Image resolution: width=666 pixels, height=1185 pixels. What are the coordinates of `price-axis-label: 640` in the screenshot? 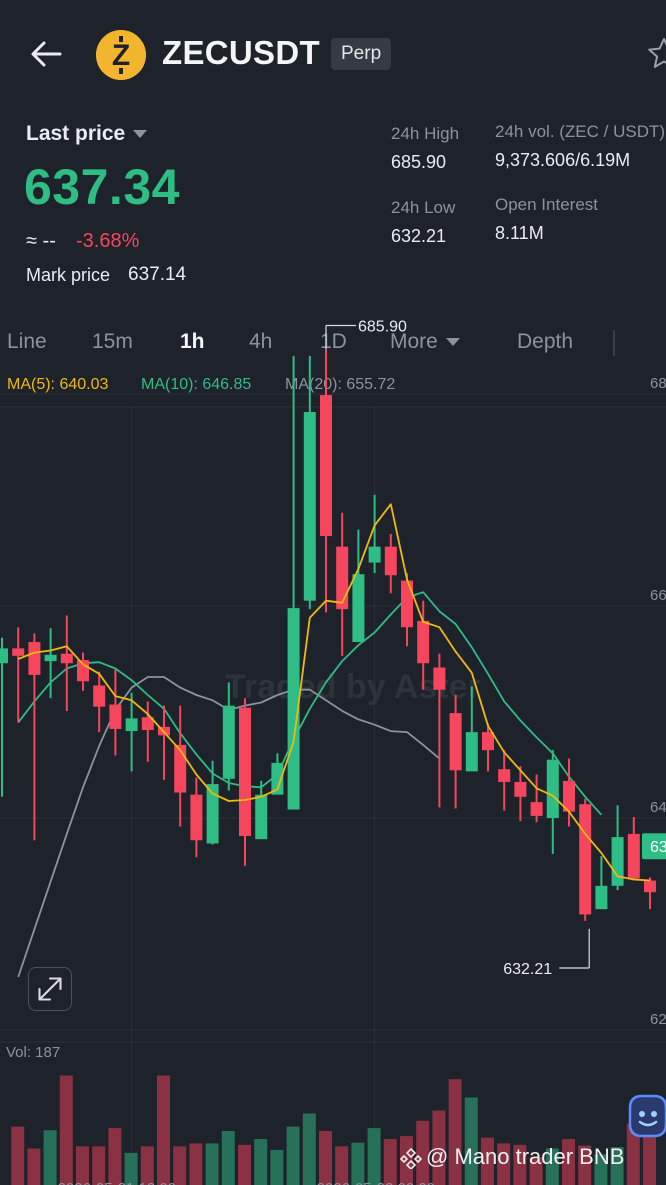 It's located at (658, 807).